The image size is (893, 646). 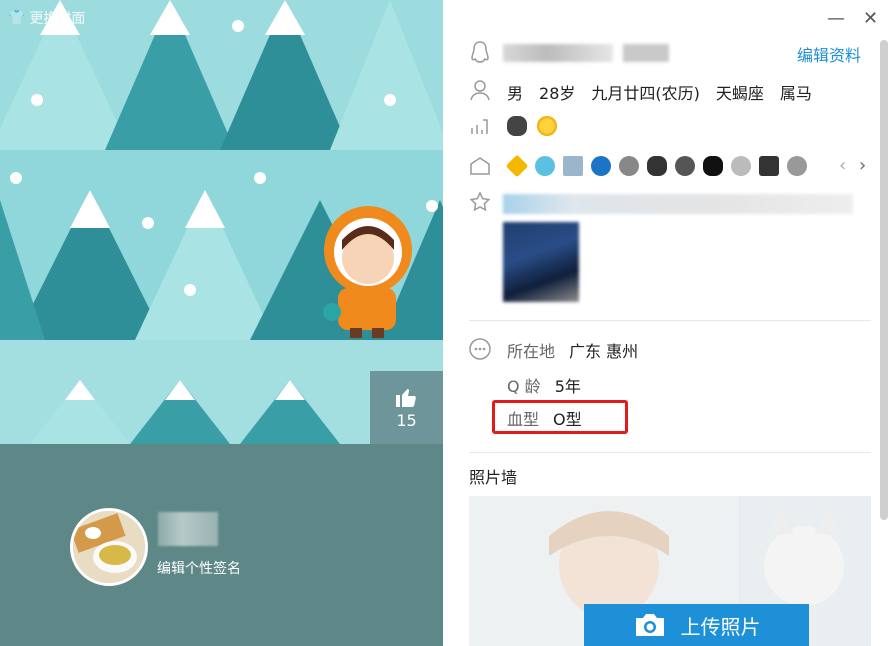 What do you see at coordinates (713, 166) in the screenshot?
I see `vip-penguin-badge-icon` at bounding box center [713, 166].